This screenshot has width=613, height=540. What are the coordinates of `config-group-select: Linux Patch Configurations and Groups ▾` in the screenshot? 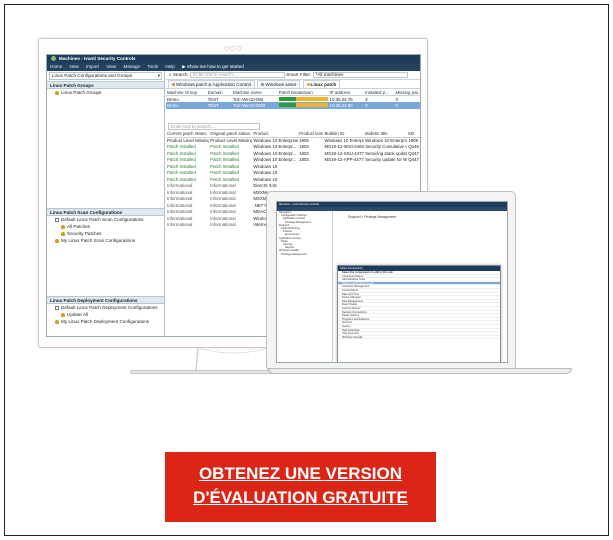 It's located at (105, 76).